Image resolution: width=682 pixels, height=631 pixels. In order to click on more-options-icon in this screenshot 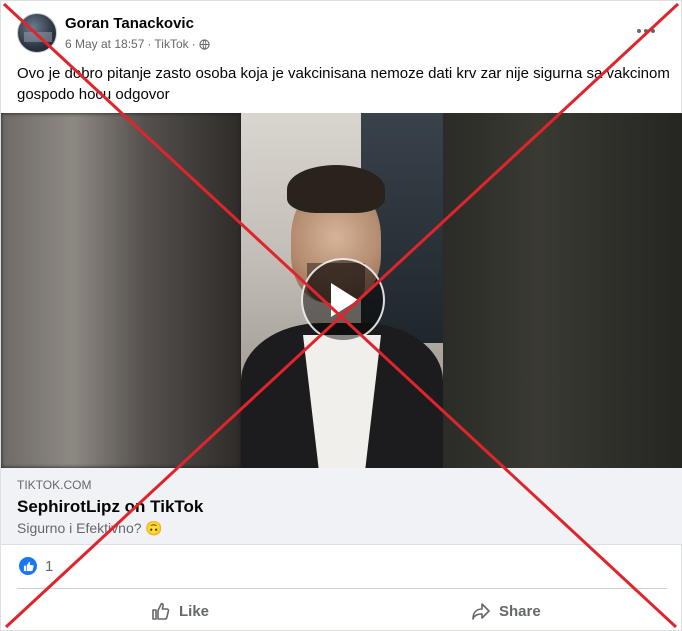, I will do `click(647, 31)`.